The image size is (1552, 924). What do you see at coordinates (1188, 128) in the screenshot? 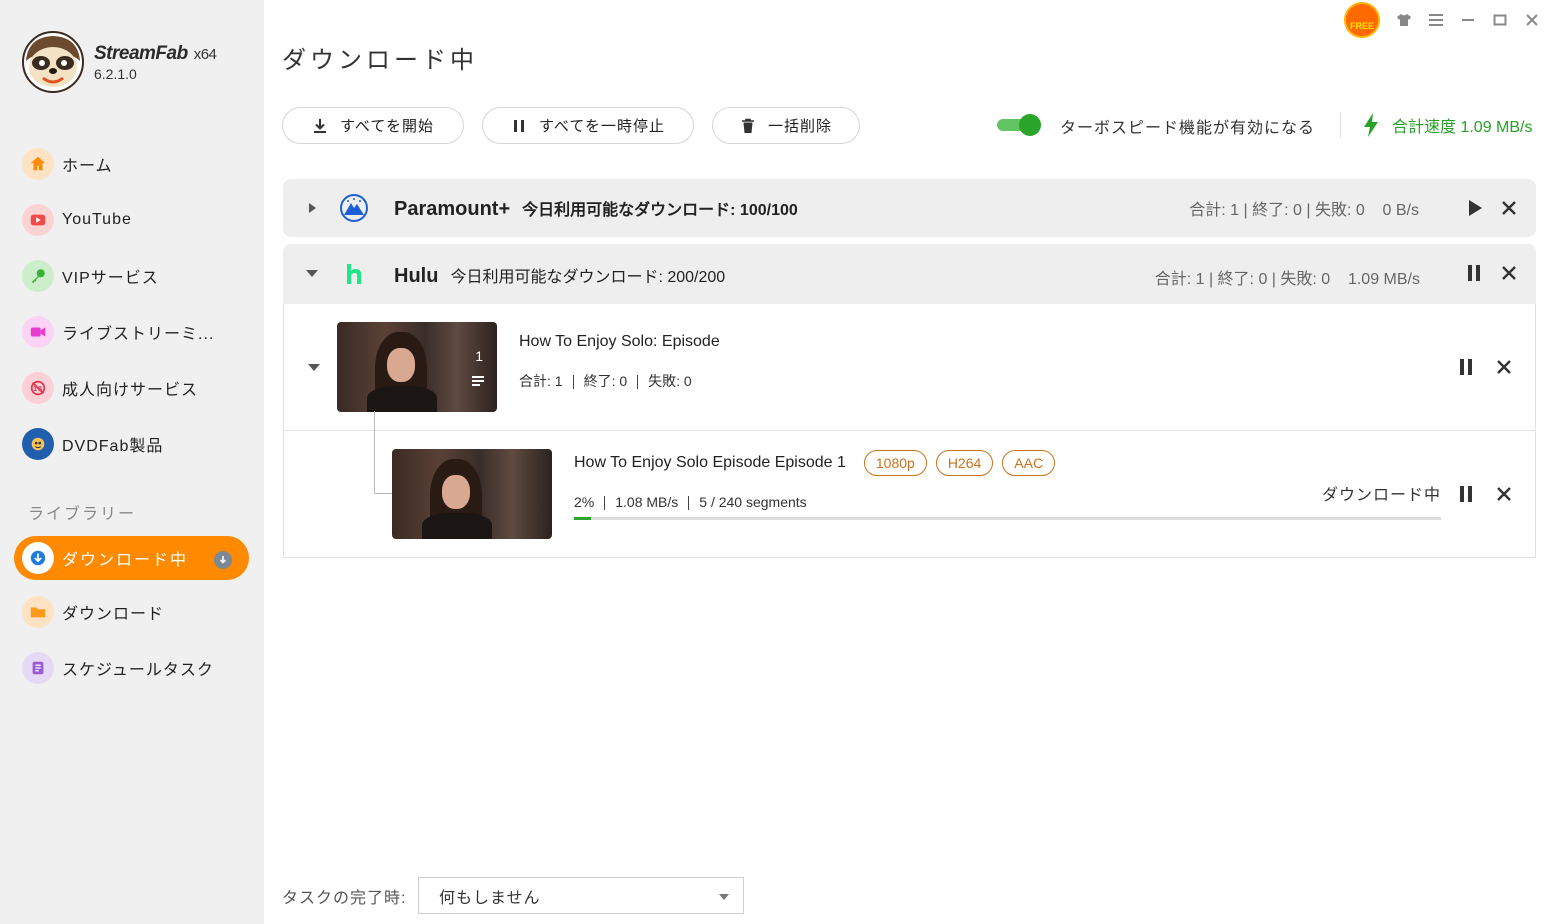
I see `turbo-label: ターボスピード機能が有効になる` at bounding box center [1188, 128].